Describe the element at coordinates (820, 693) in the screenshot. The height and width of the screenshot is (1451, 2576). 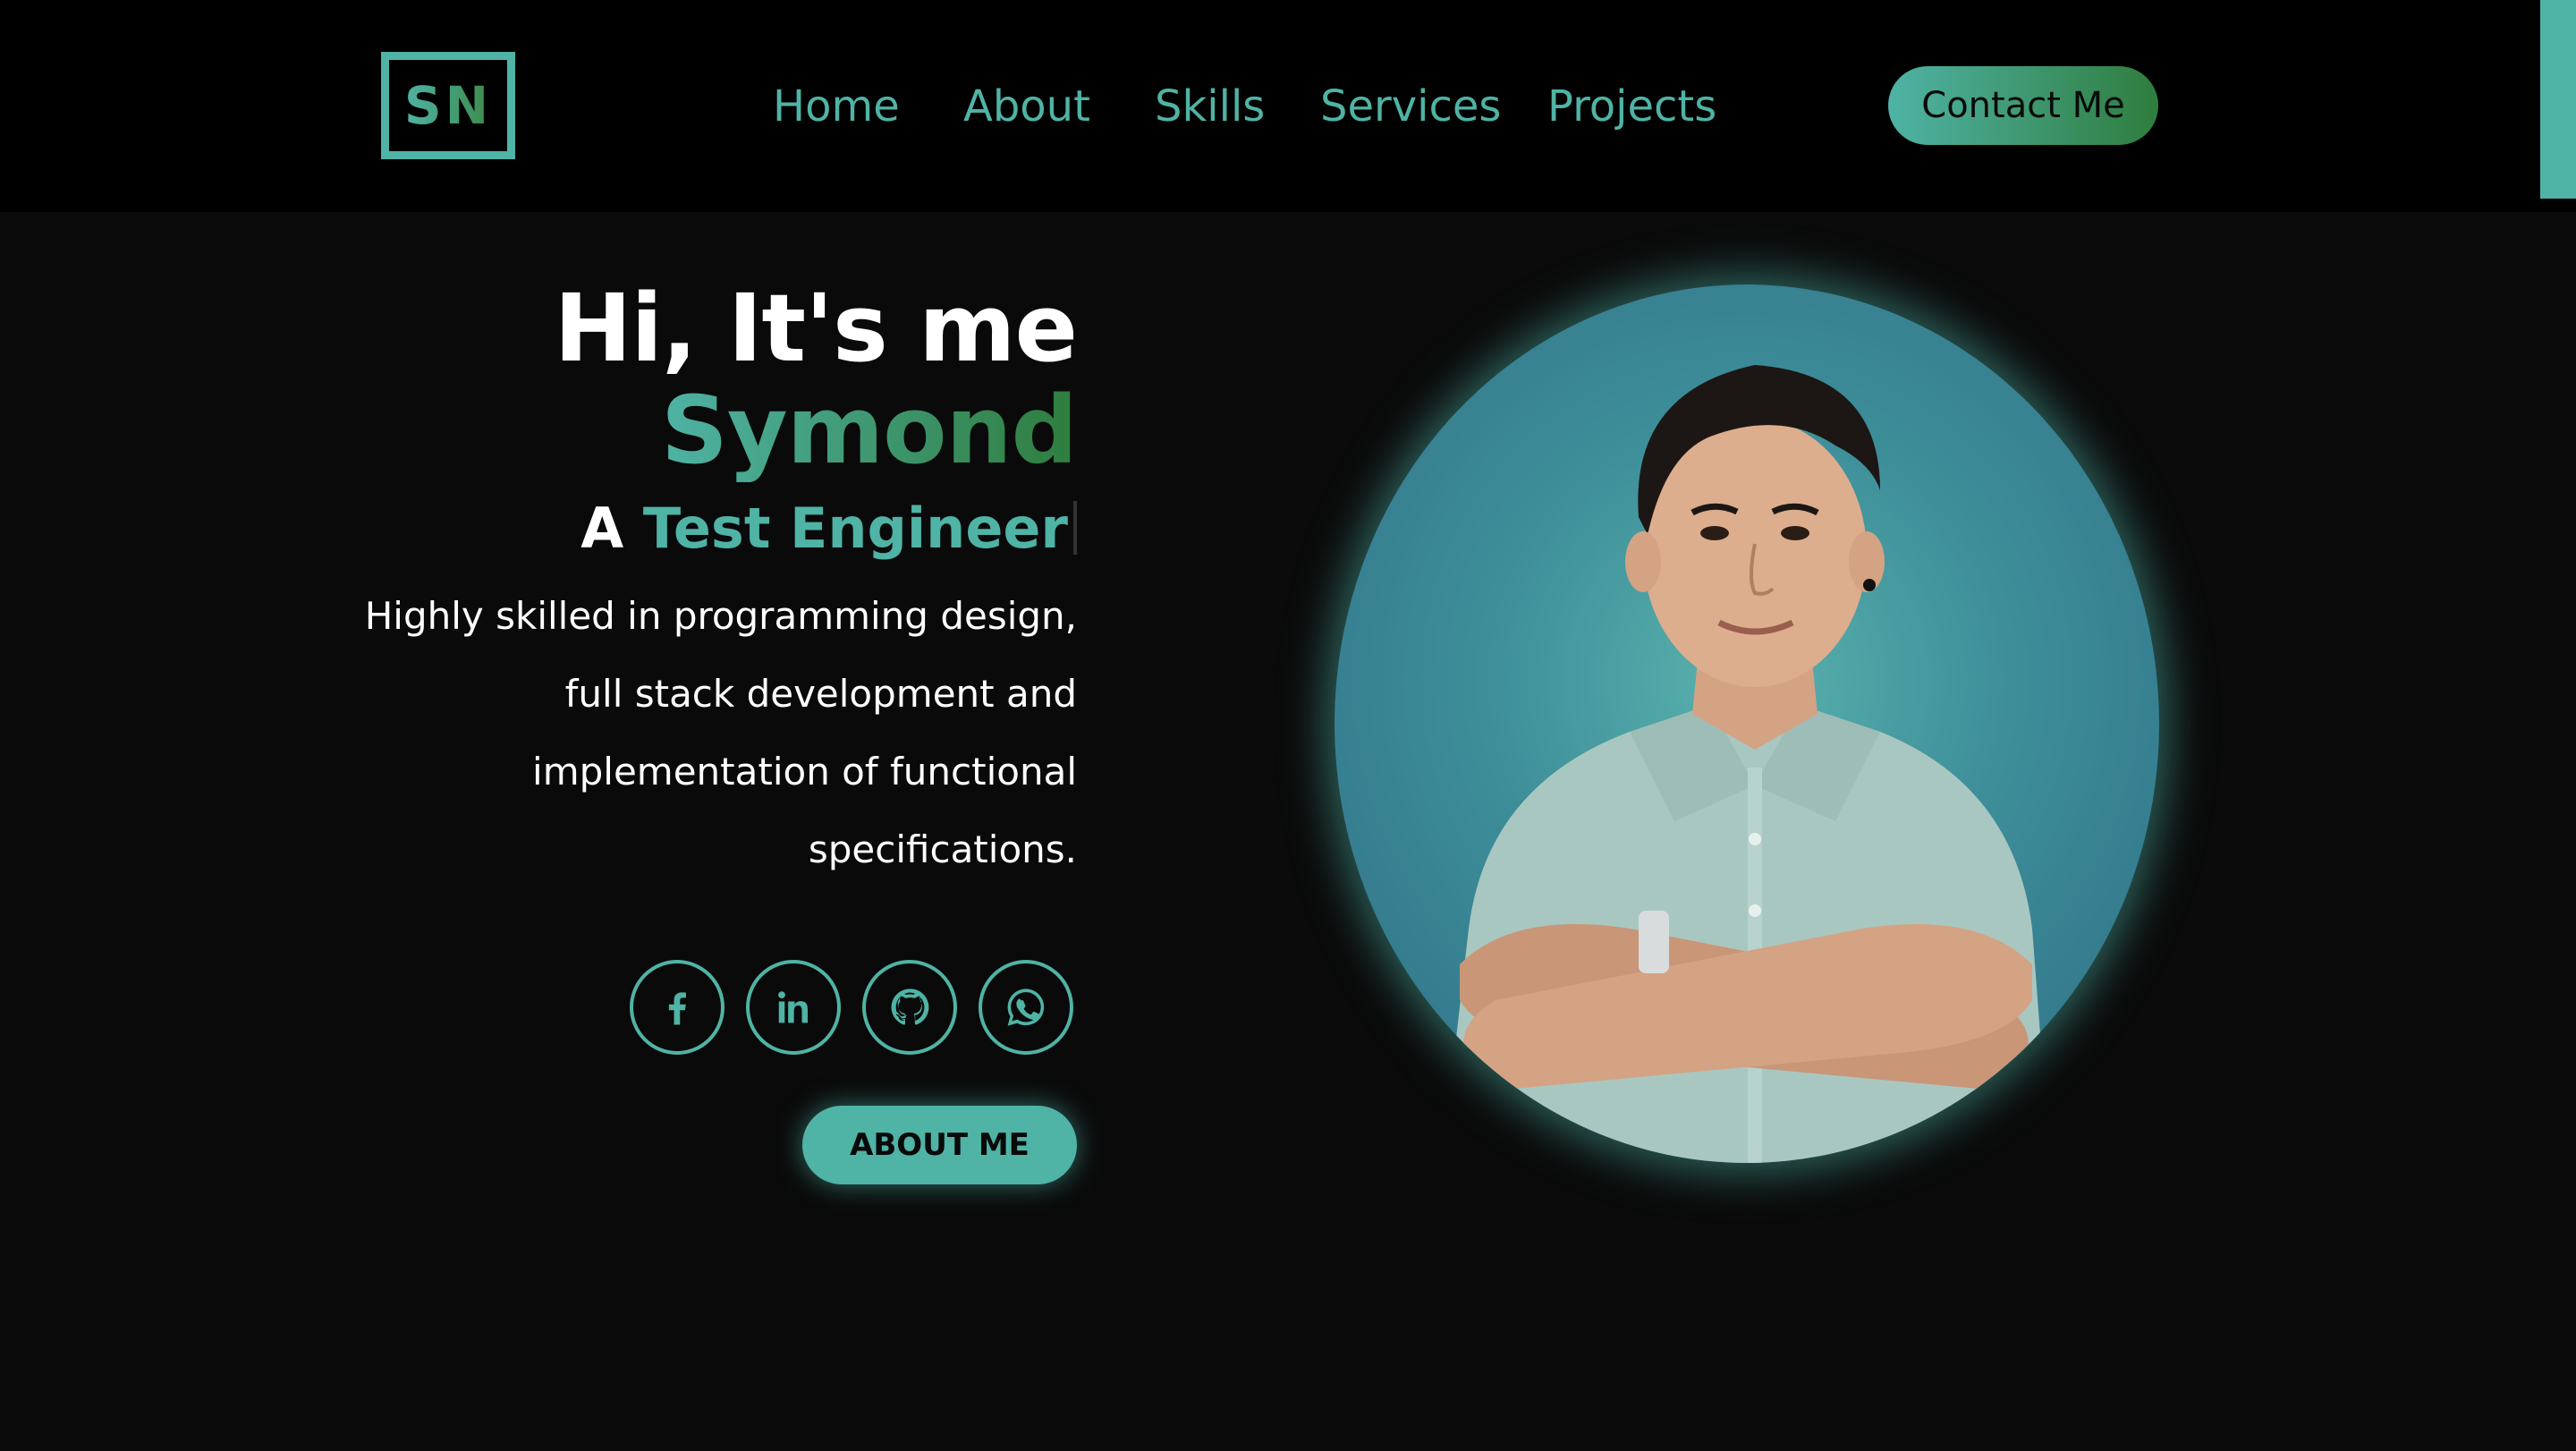
I see `description-line: full stack development and` at that location.